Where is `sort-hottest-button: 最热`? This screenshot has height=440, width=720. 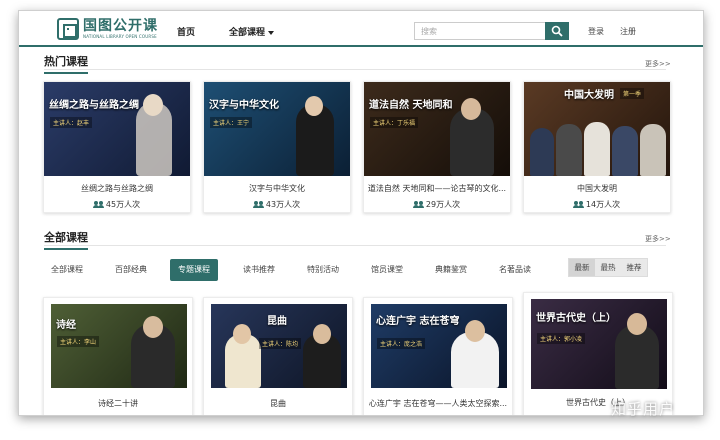
sort-hottest-button: 最热 is located at coordinates (608, 267).